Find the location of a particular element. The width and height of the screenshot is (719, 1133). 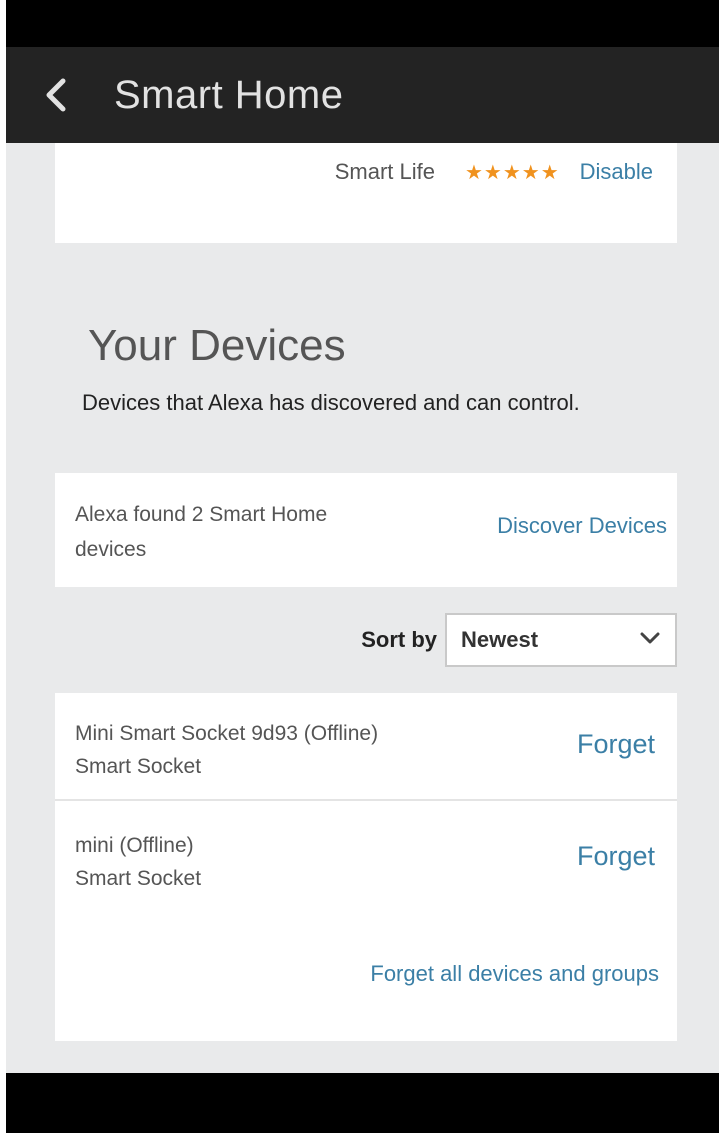

sort-row: Sort by Newest is located at coordinates (519, 640).